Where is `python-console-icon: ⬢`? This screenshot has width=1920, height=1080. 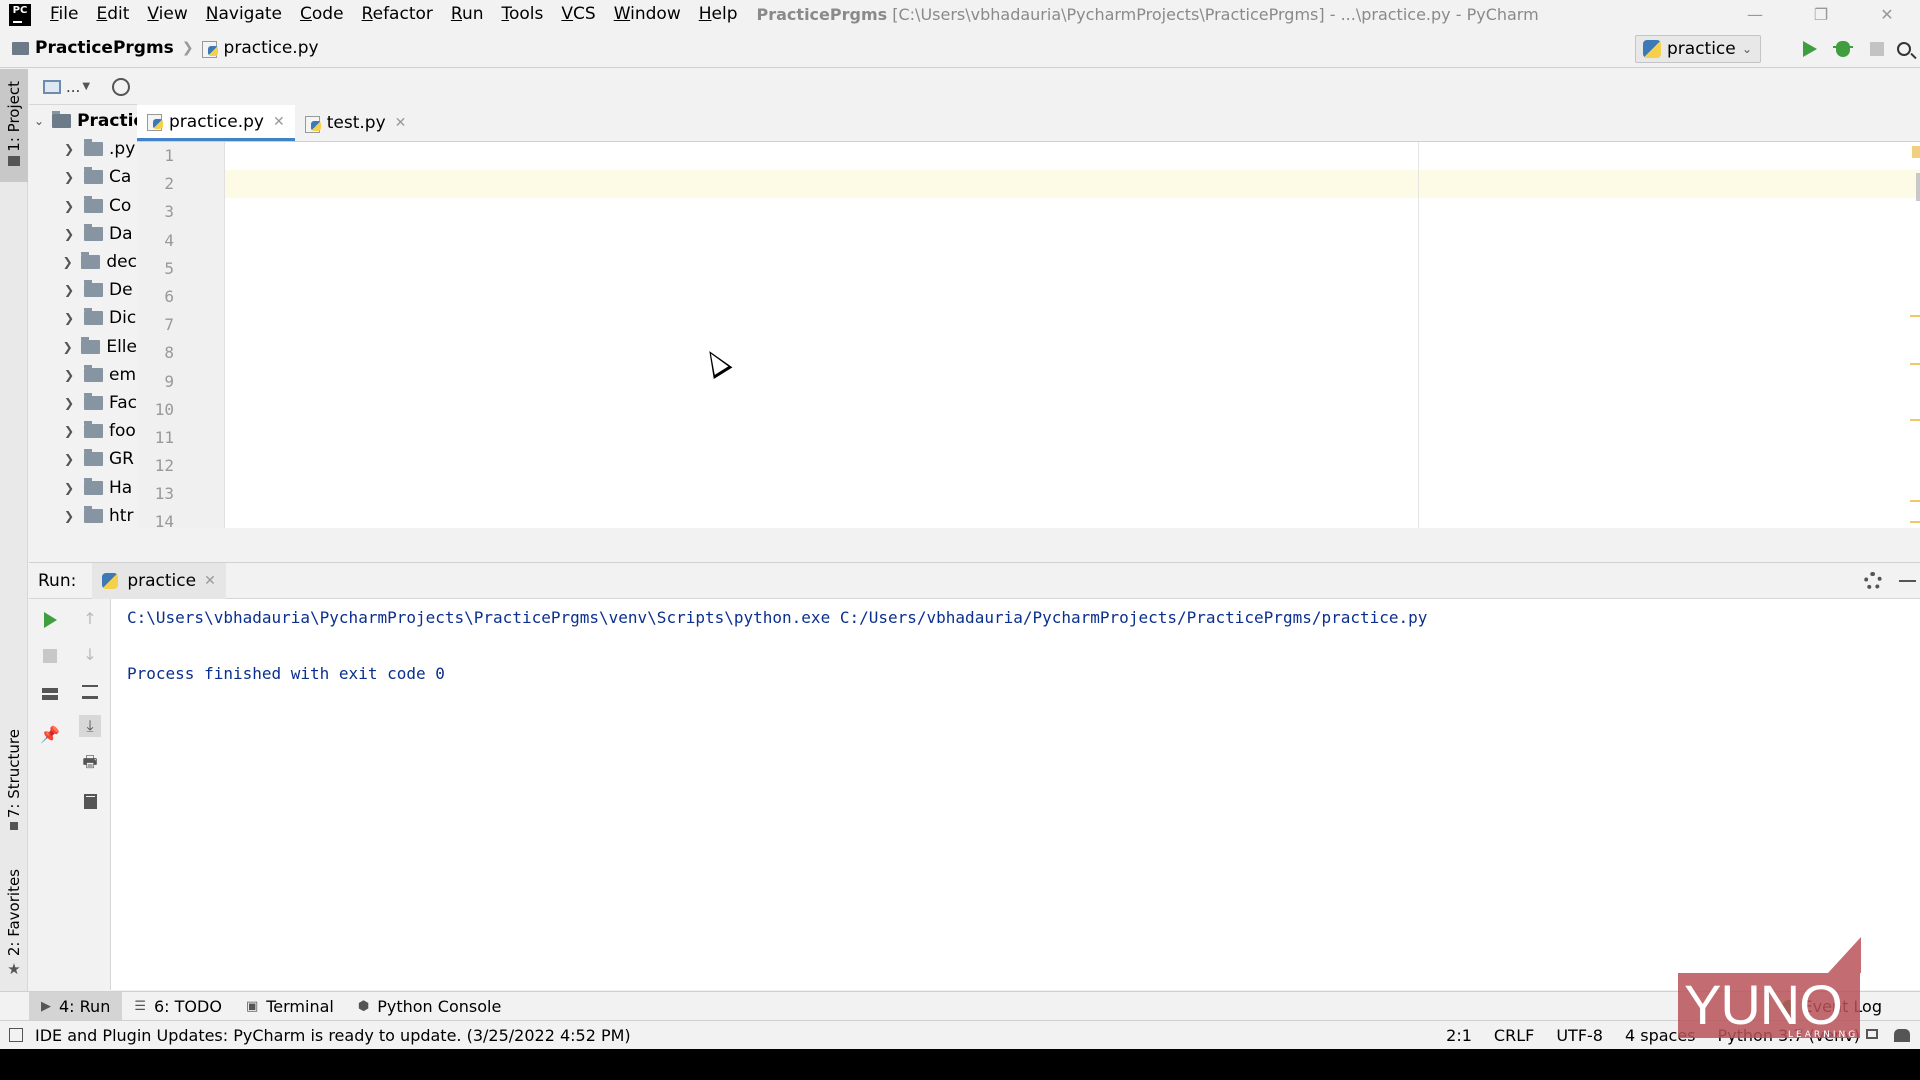
python-console-icon: ⬢ is located at coordinates (363, 1006).